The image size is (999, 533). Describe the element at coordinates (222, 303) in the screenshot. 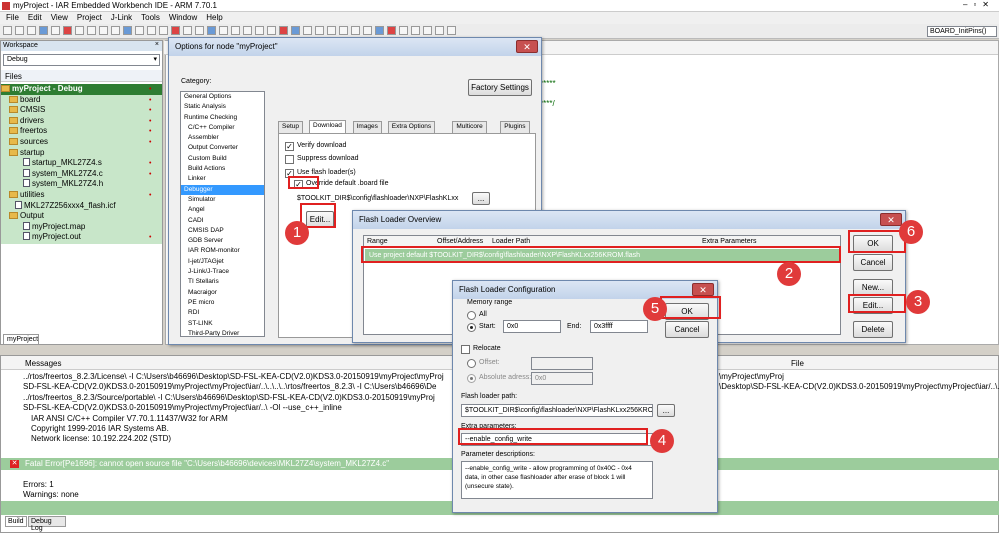

I see `category-item: PE micro` at that location.